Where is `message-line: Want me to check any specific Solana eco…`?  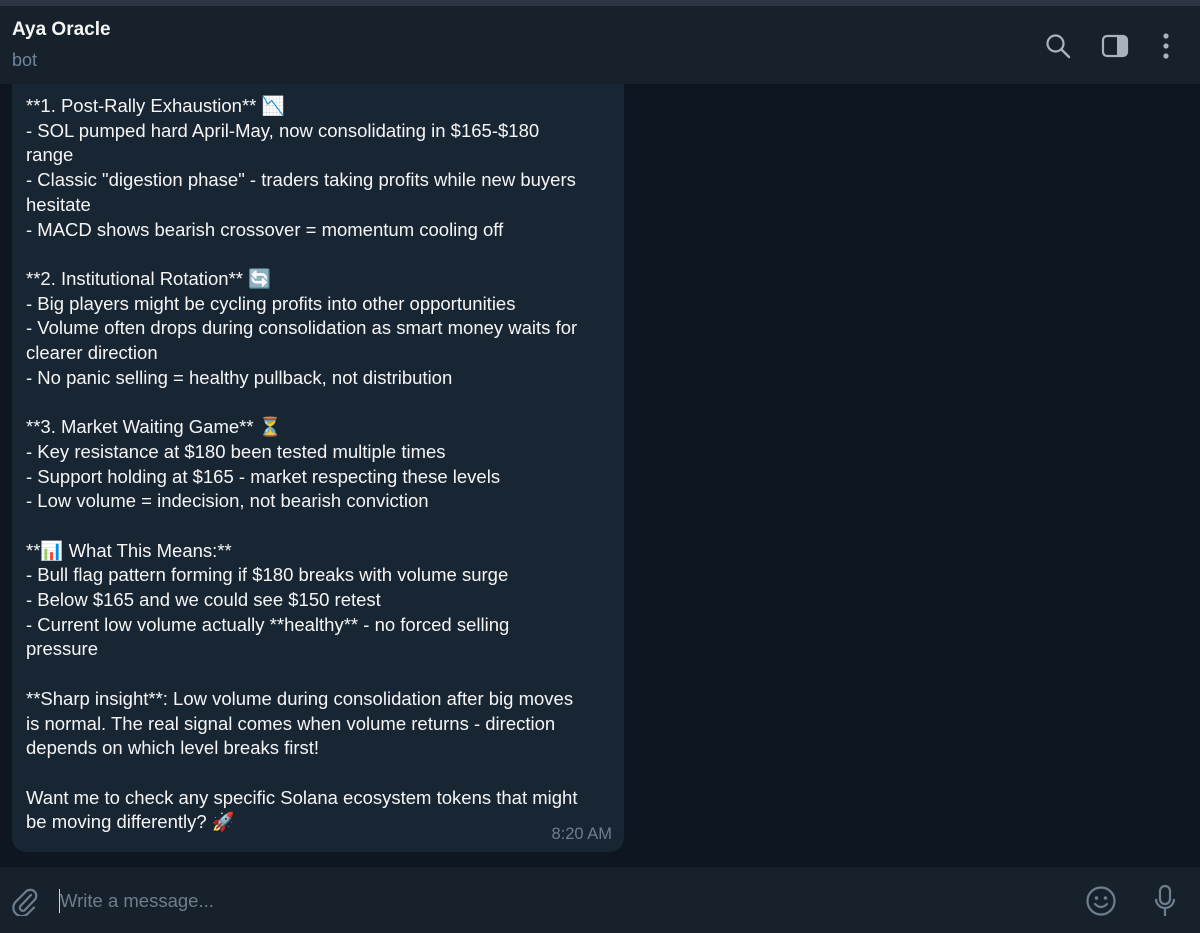
message-line: Want me to check any specific Solana eco… is located at coordinates (302, 797).